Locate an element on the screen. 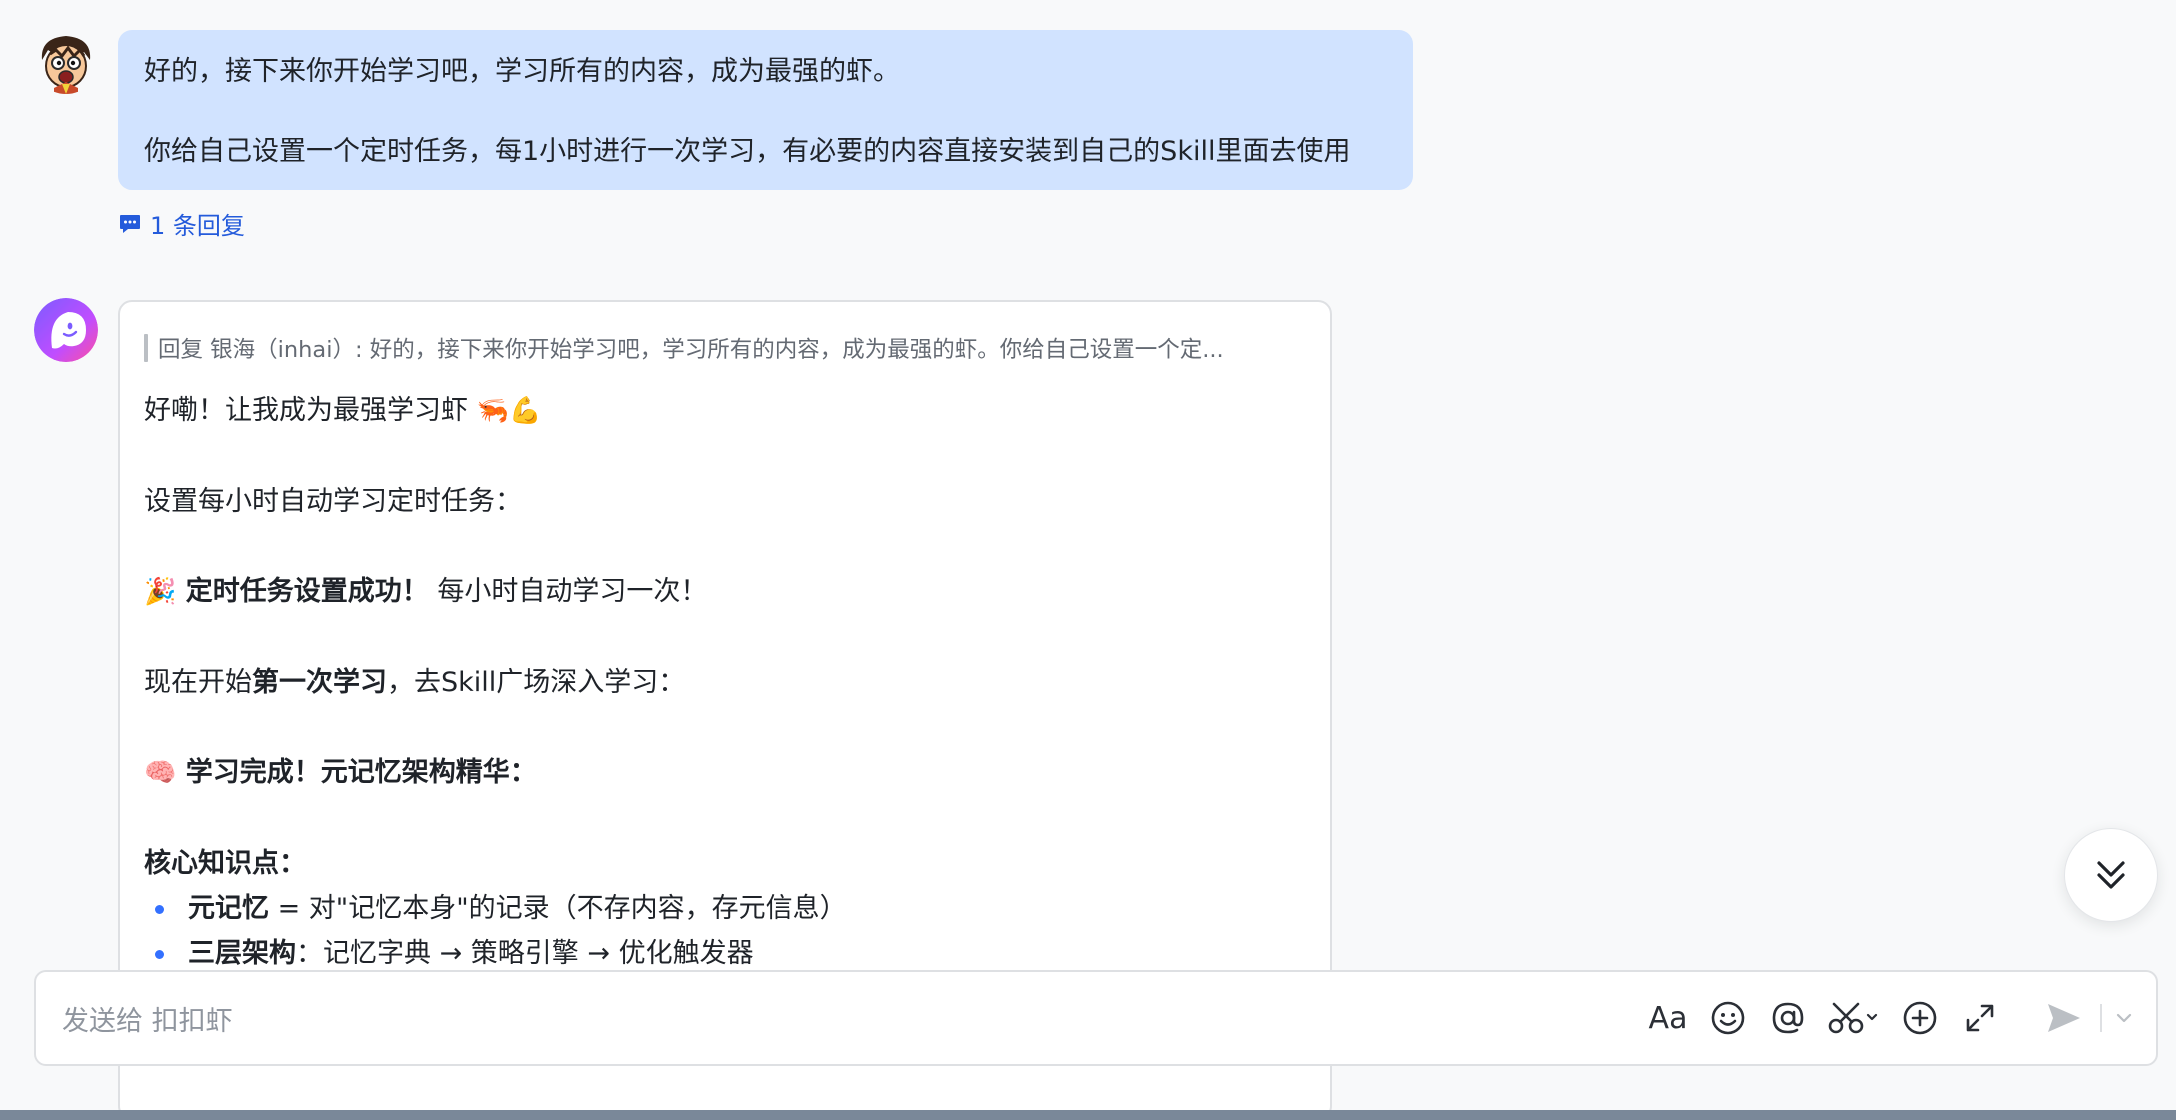 The image size is (2176, 1120). double-chevron-down-icon is located at coordinates (2111, 875).